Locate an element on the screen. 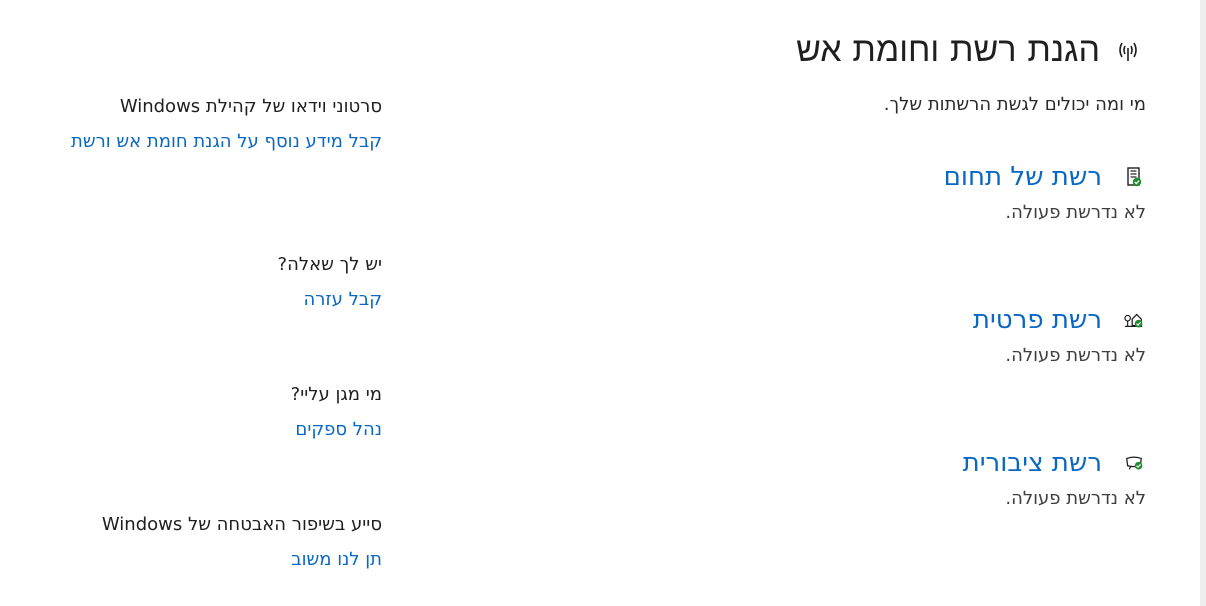 This screenshot has width=1206, height=606. who-protects-heading: מי מגן עליי? is located at coordinates (336, 394).